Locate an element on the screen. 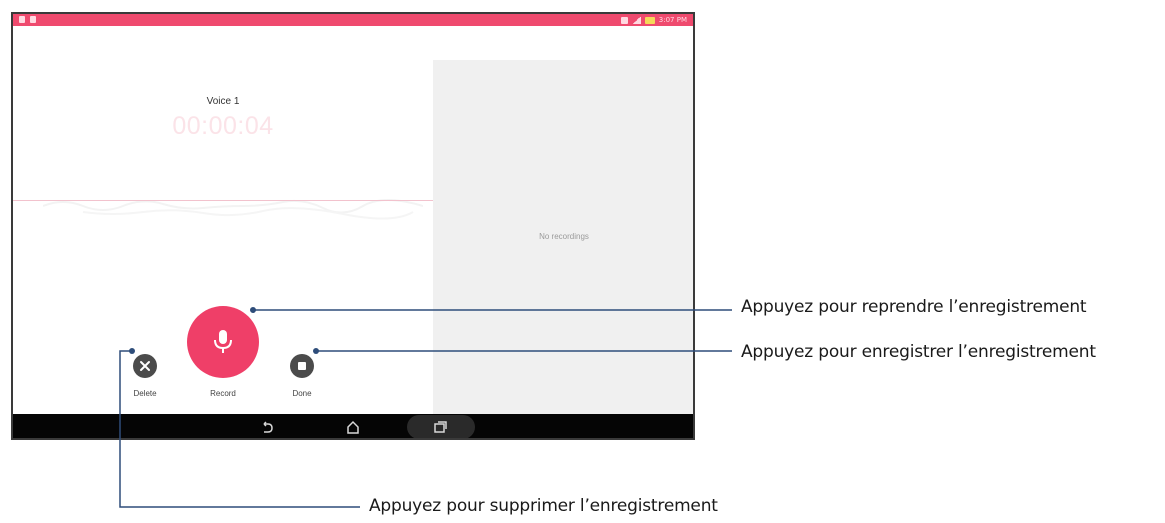 The width and height of the screenshot is (1165, 523). close-icon is located at coordinates (145, 366).